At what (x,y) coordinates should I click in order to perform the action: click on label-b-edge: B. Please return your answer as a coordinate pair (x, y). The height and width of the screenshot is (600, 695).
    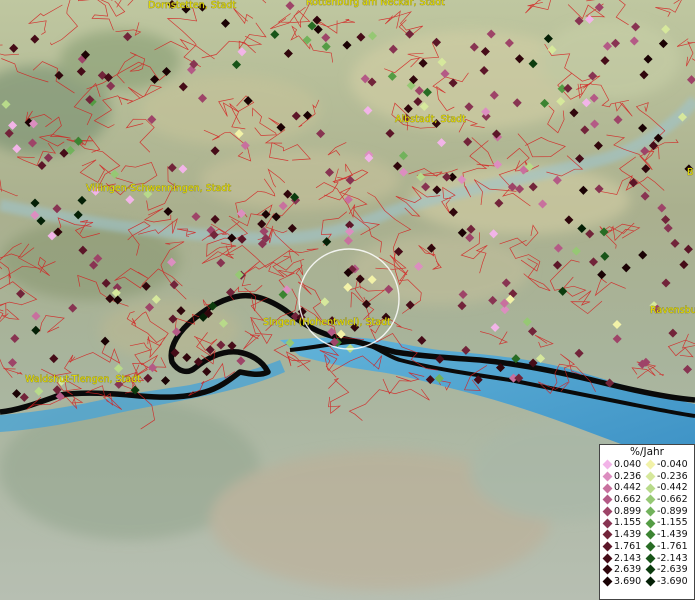
    Looking at the image, I should click on (690, 172).